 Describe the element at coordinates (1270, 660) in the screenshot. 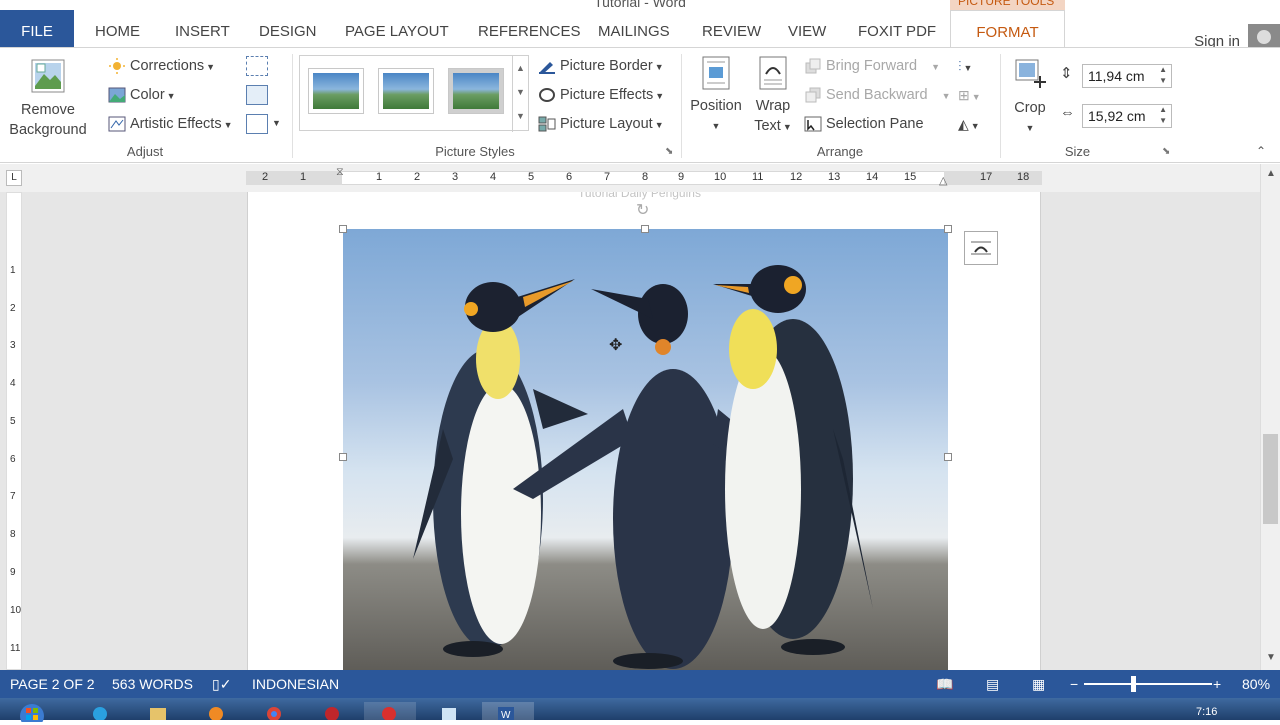

I see `scroll-down-icon: ▼` at that location.